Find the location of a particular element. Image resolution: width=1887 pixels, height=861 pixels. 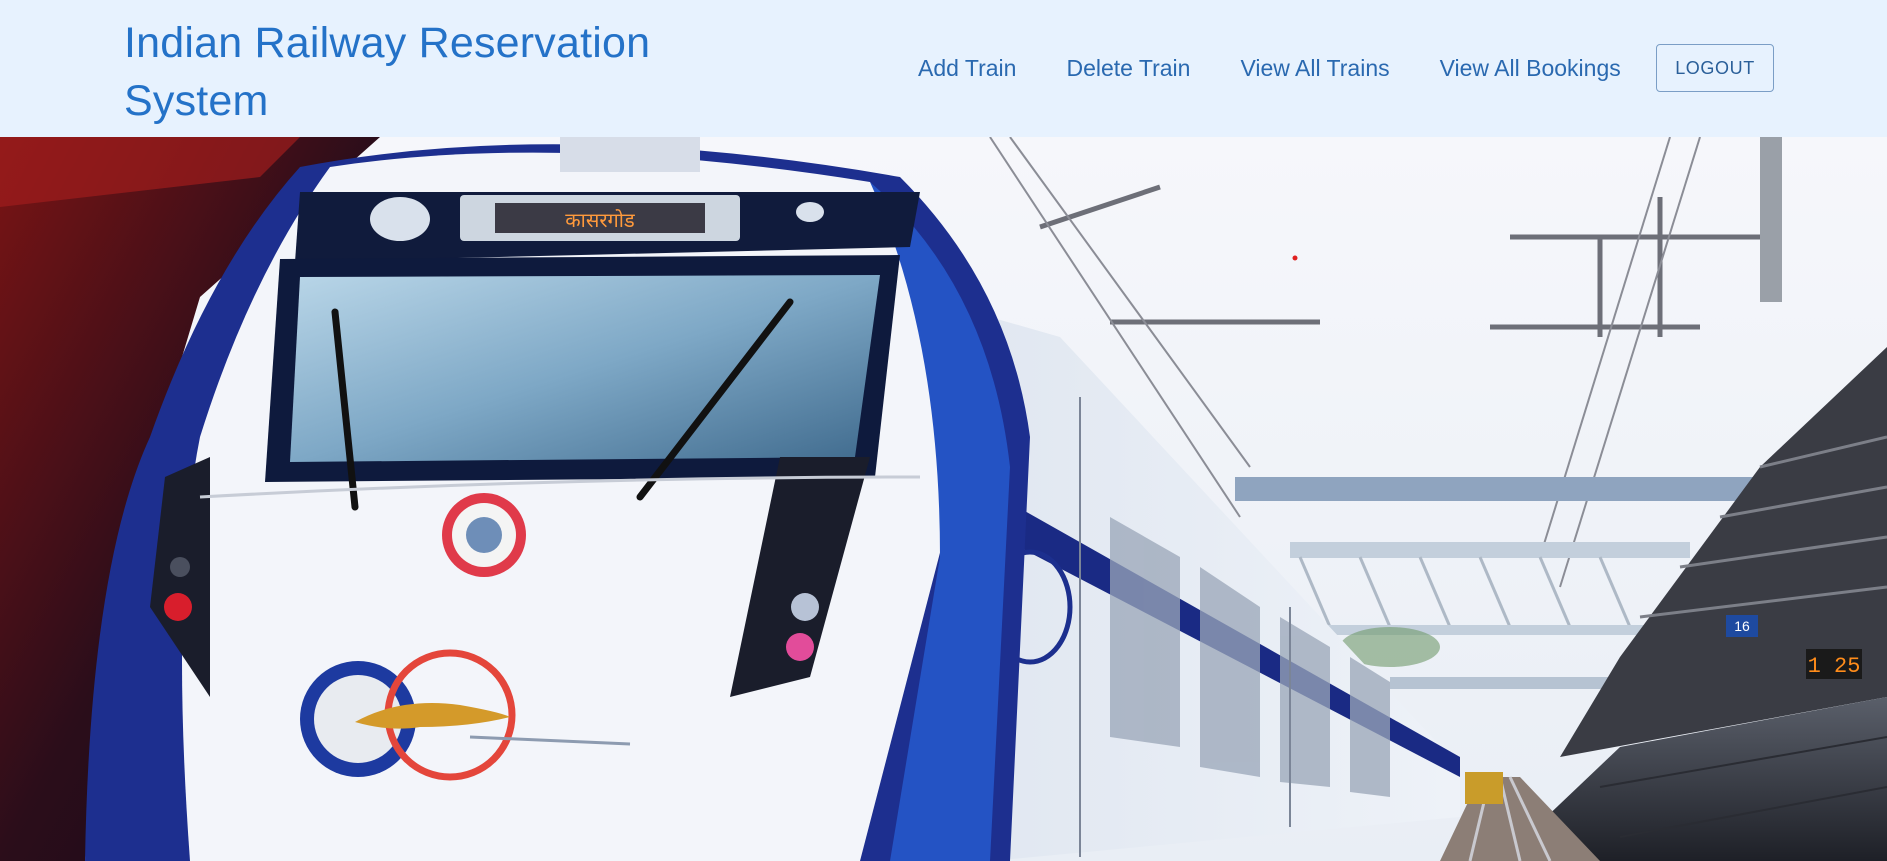

destination-display: कासरगोड is located at coordinates (600, 220).